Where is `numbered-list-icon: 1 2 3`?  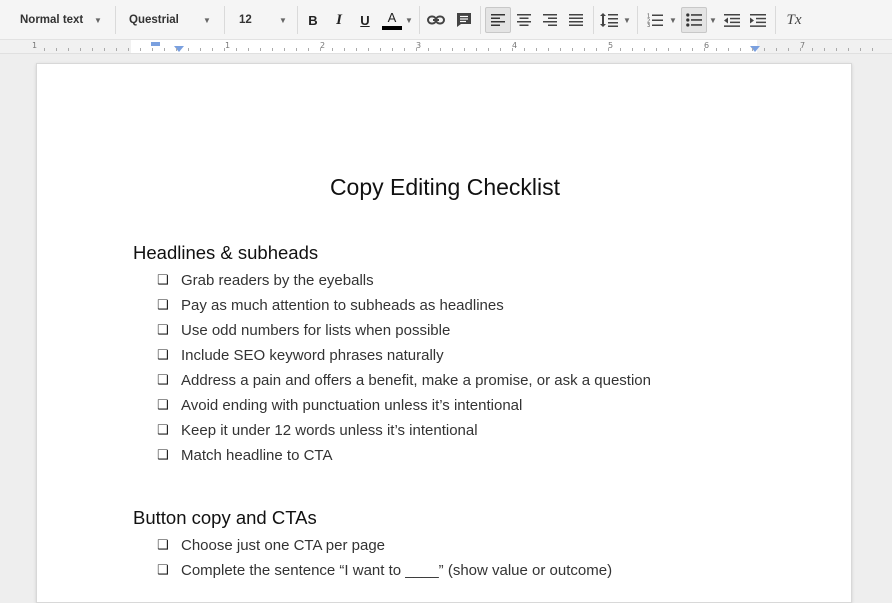
numbered-list-icon: 1 2 3 is located at coordinates (655, 20).